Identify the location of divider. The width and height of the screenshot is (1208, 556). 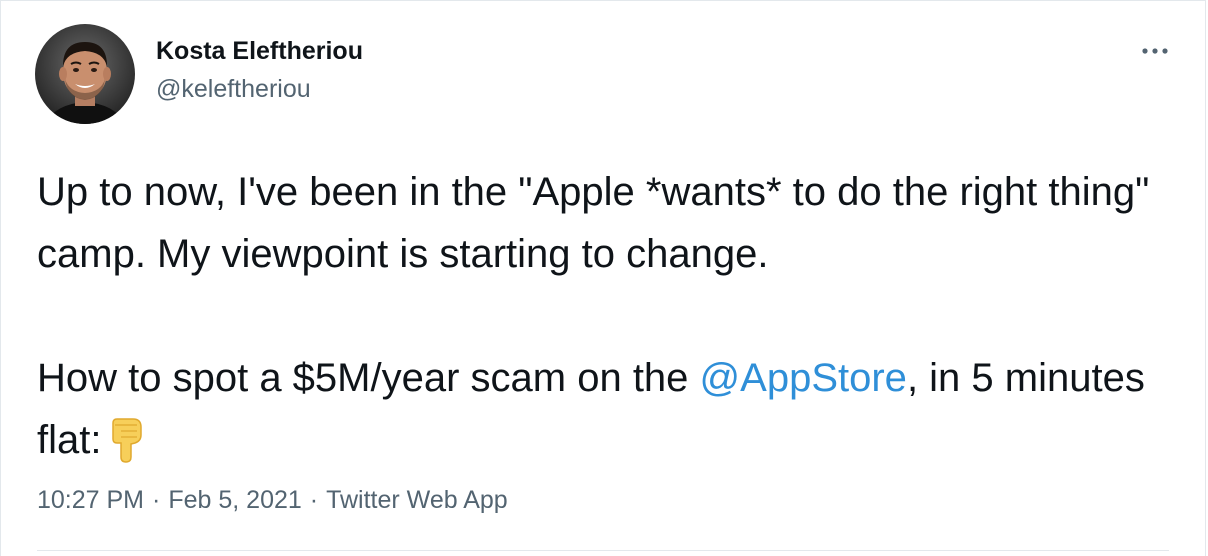
(603, 550).